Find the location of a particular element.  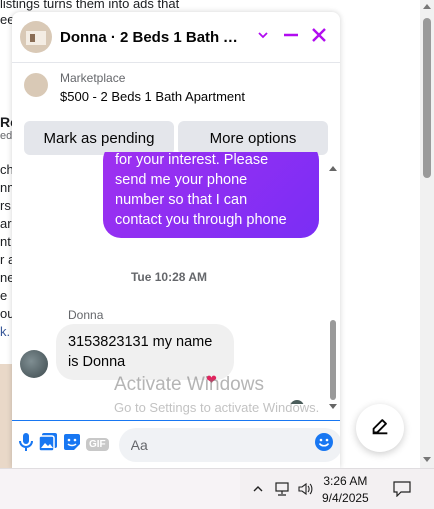

edit-icon is located at coordinates (380, 428).